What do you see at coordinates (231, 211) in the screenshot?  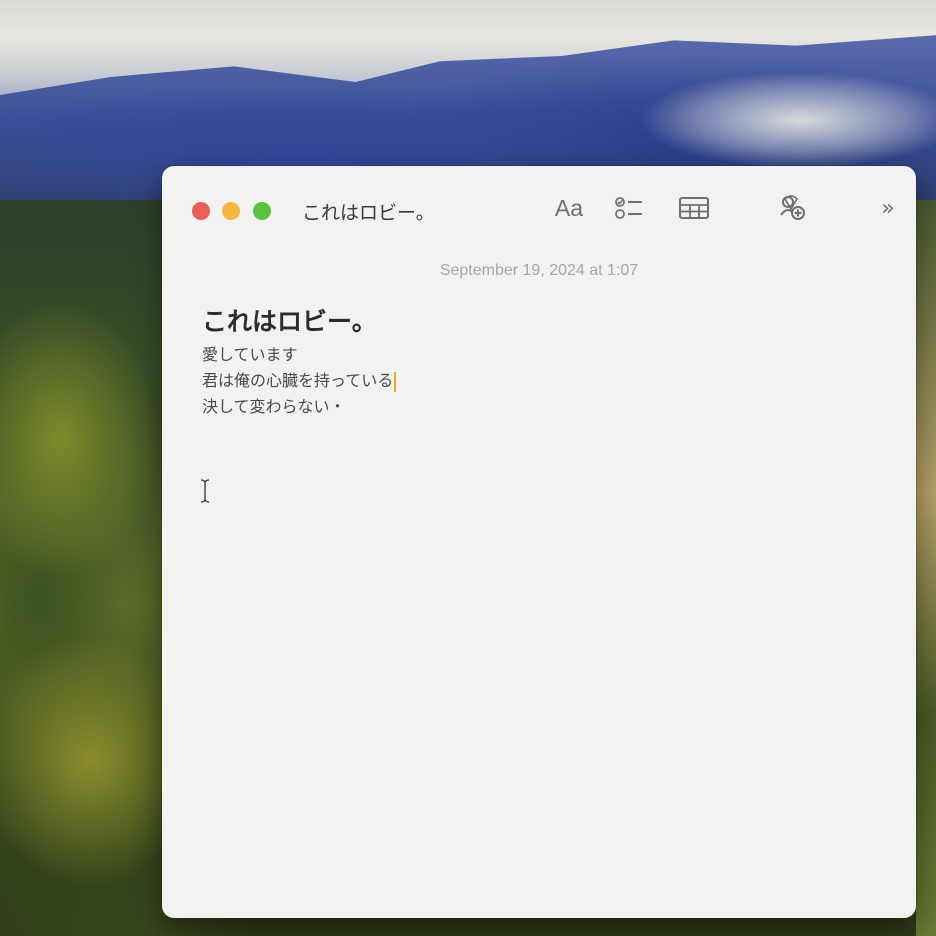 I see `minimize-button` at bounding box center [231, 211].